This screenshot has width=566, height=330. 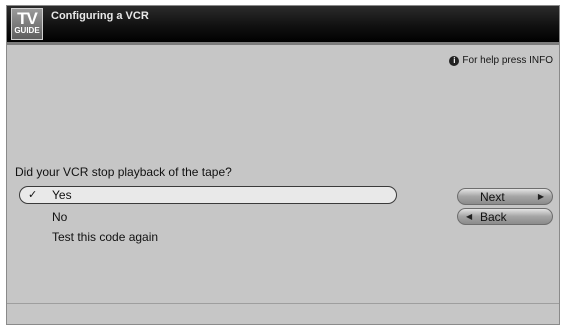 I want to click on option-test-code-again: Test this code again, so click(x=208, y=237).